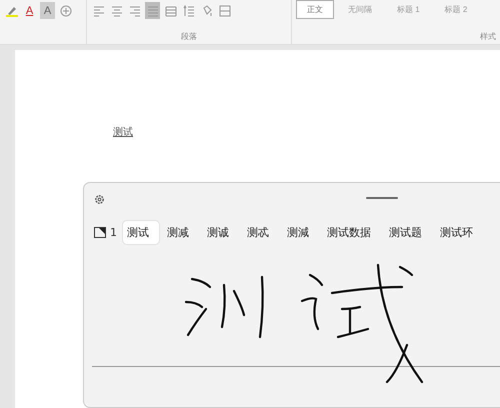  Describe the element at coordinates (301, 232) in the screenshot. I see `candidate-option: 测減` at that location.